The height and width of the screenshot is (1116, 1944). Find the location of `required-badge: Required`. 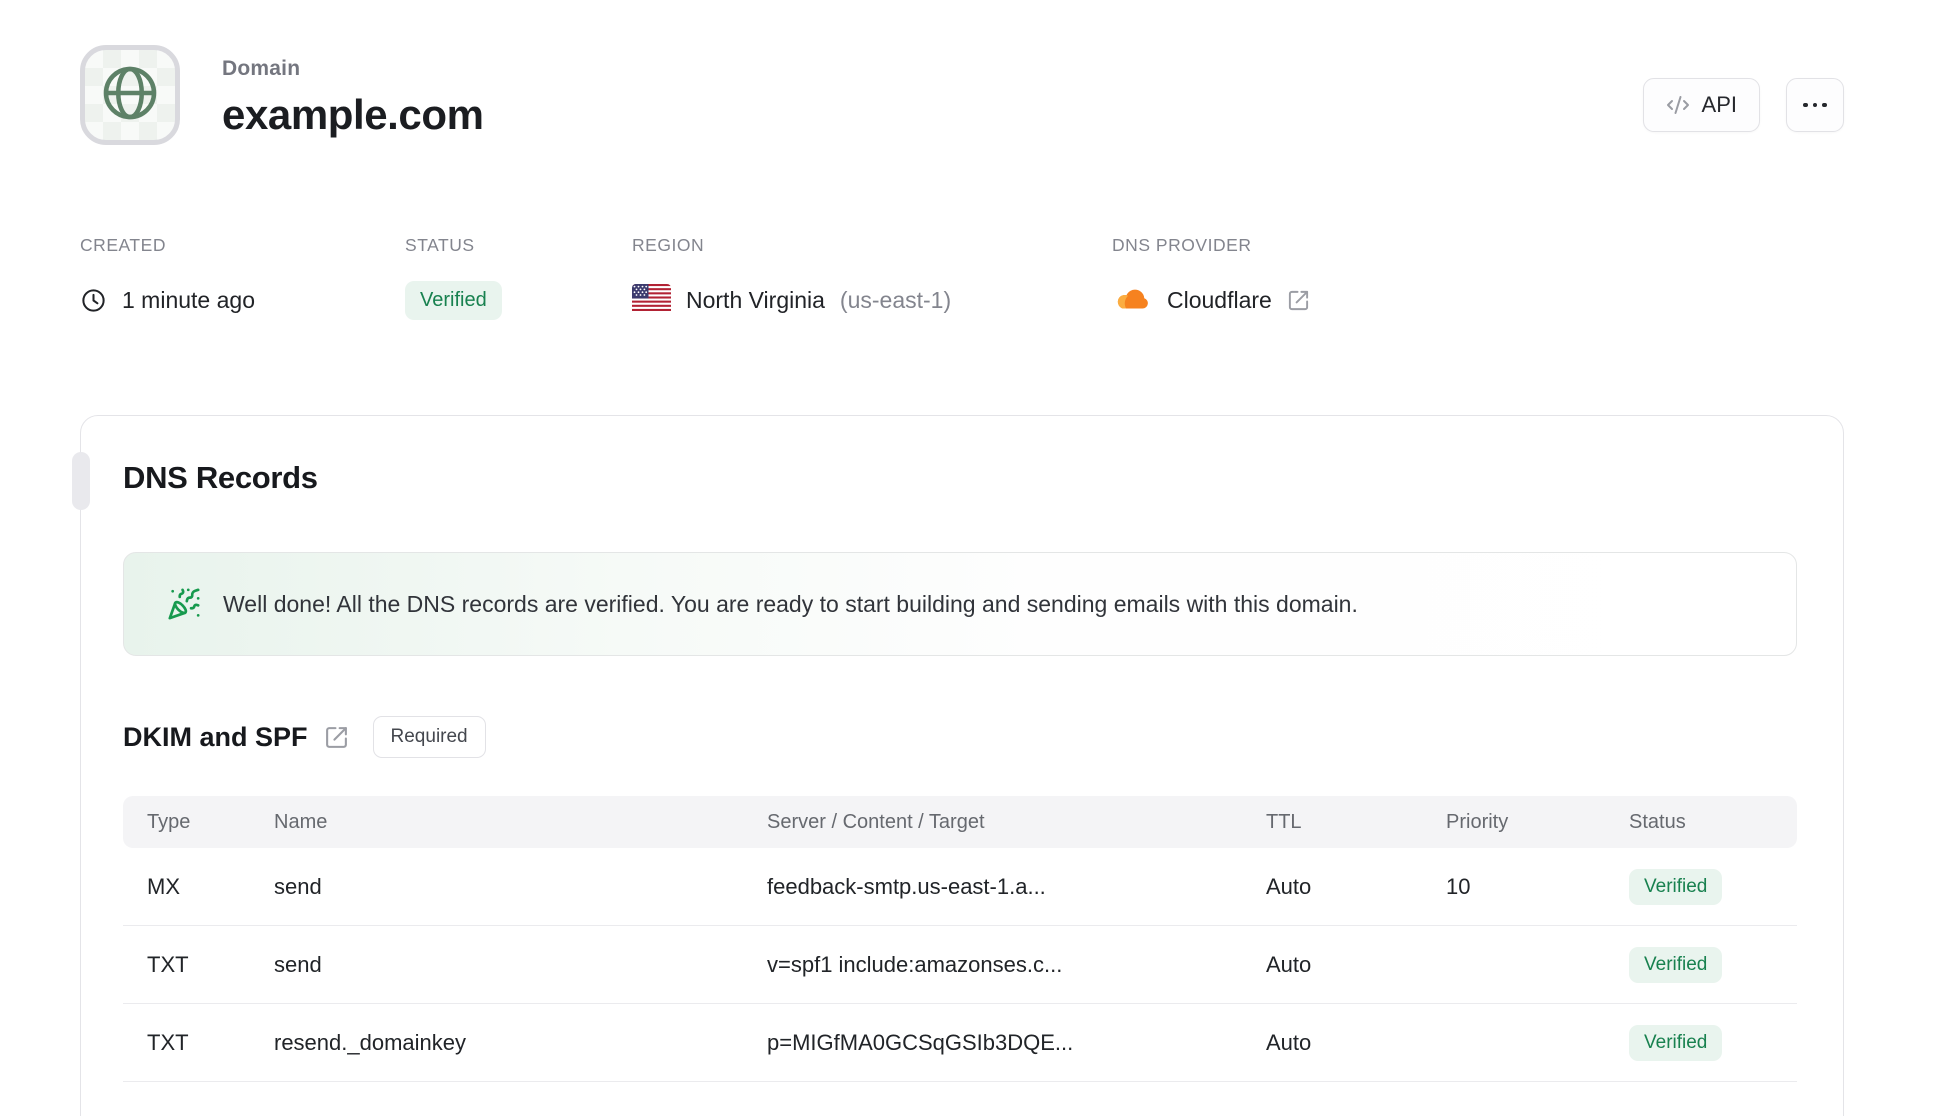

required-badge: Required is located at coordinates (429, 737).